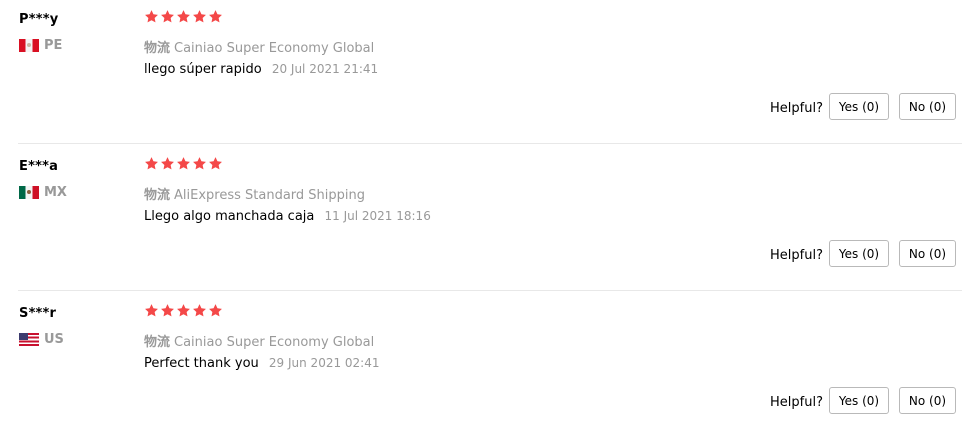 The image size is (970, 441). What do you see at coordinates (53, 45) in the screenshot?
I see `country-code: PE` at bounding box center [53, 45].